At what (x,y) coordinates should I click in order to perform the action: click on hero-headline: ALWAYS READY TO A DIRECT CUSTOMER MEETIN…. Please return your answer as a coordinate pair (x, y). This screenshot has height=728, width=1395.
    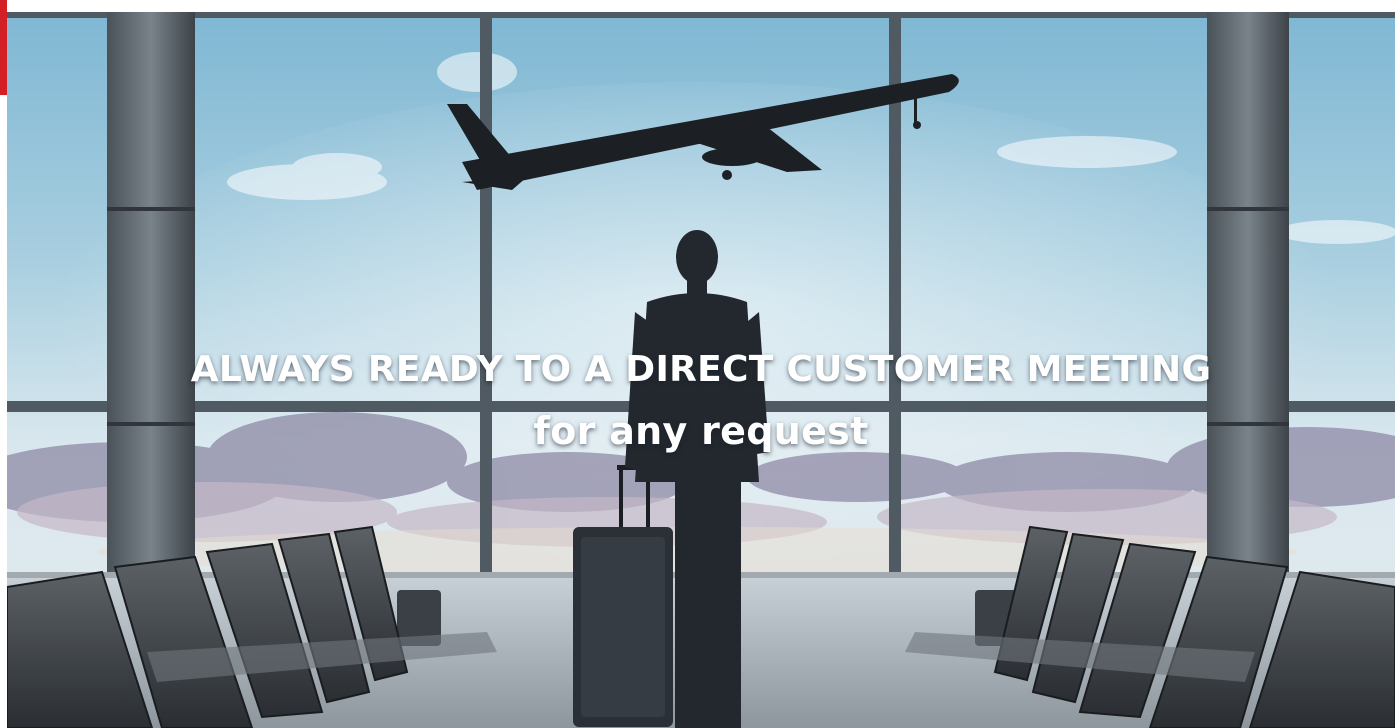
    Looking at the image, I should click on (701, 369).